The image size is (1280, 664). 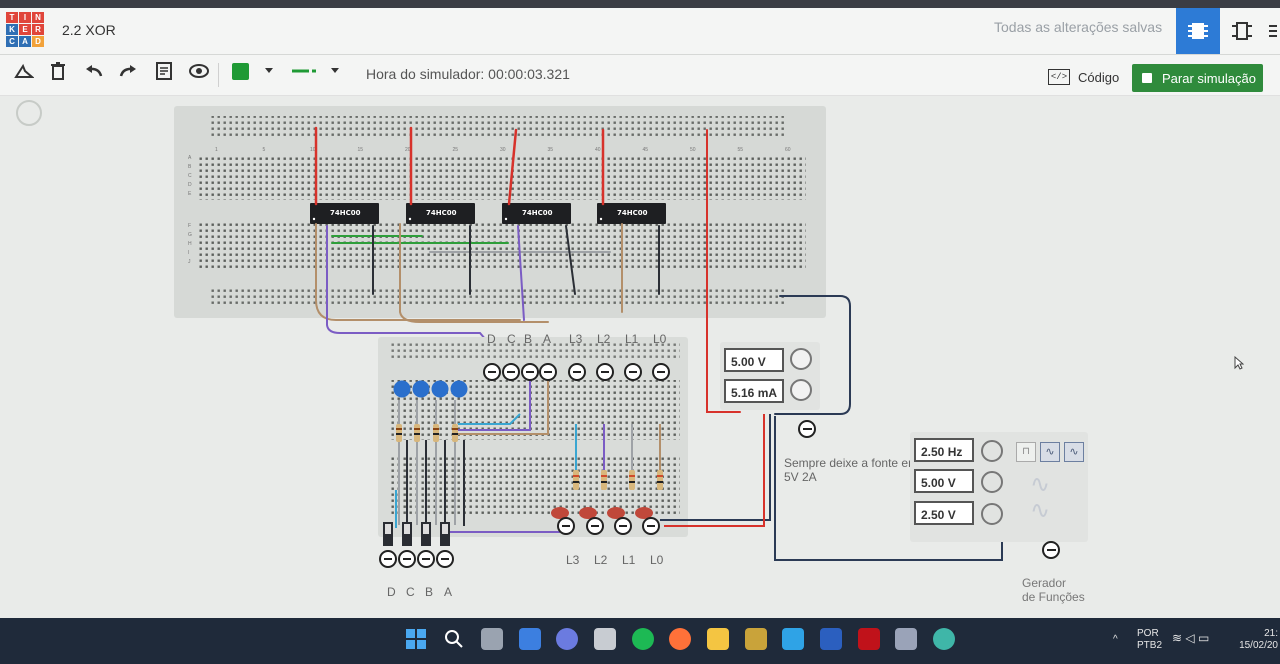 I want to click on language-indicator: POR PTB2, so click(x=1149, y=640).